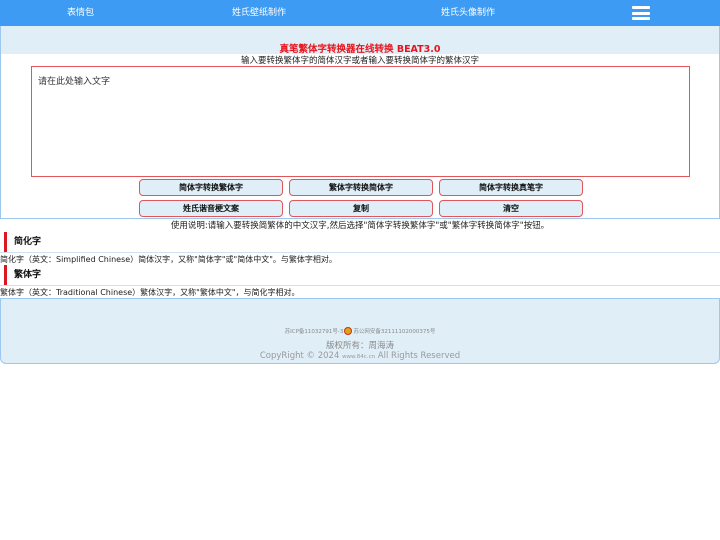  Describe the element at coordinates (360, 13) in the screenshot. I see `top-nav: 表情包 姓氏壁纸制作 姓氏头像制作` at that location.